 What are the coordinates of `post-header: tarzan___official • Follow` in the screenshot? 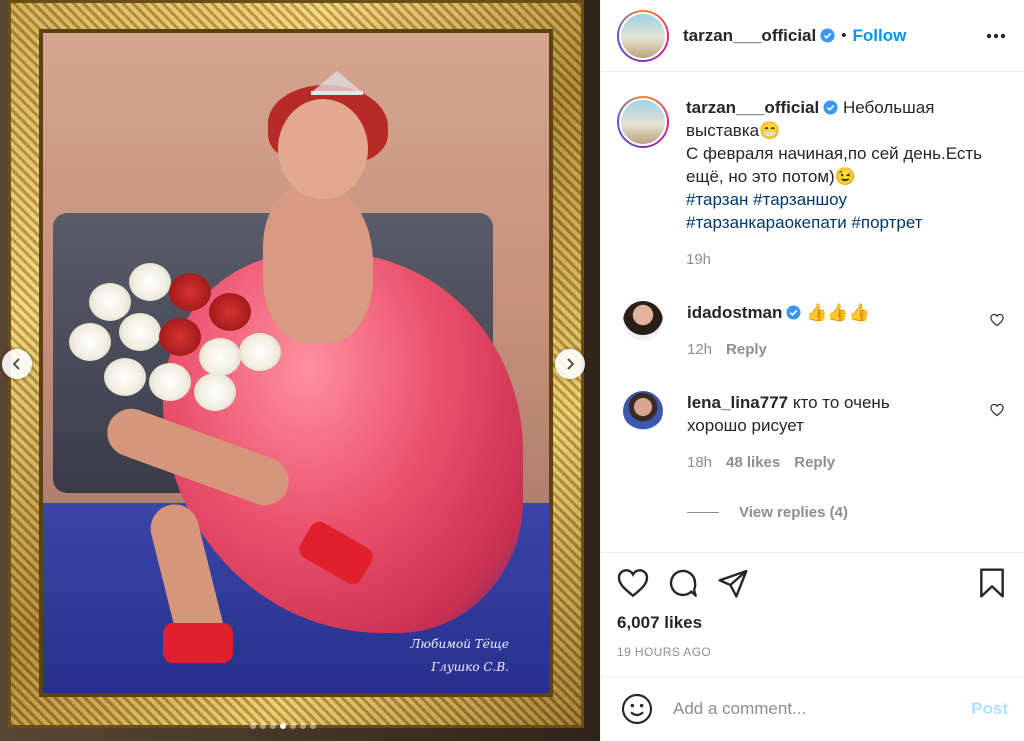 It's located at (812, 36).